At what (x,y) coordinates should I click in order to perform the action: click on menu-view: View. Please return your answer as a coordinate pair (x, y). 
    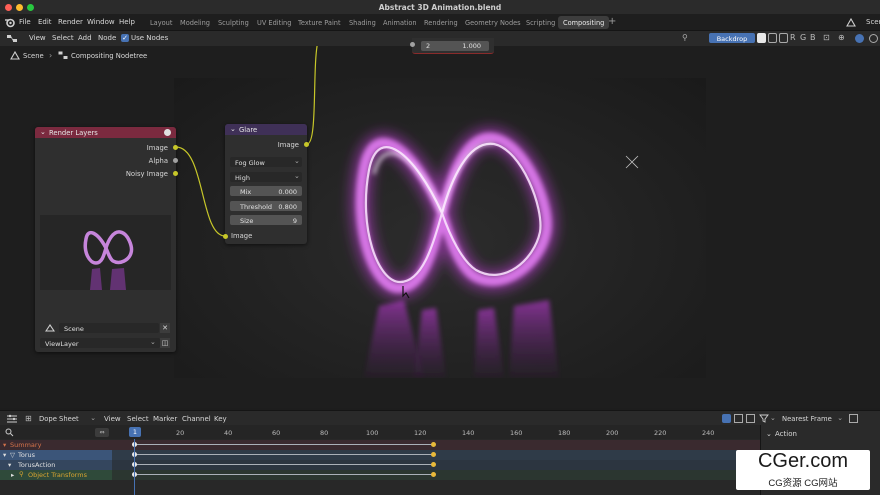
    Looking at the image, I should click on (37, 38).